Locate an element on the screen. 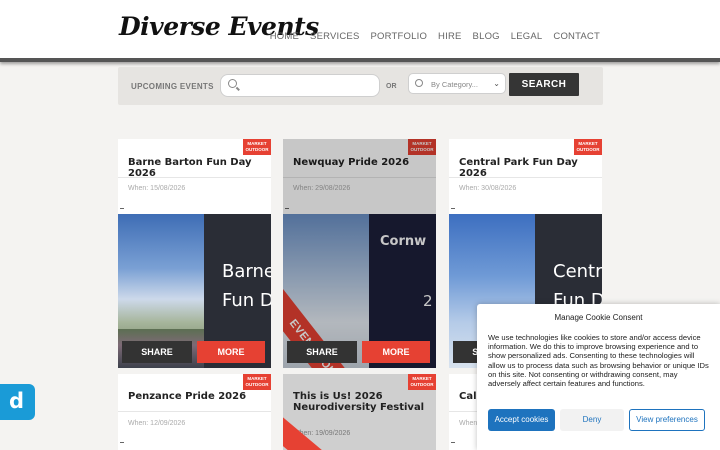 The image size is (720, 450). nav-blog: BLOG is located at coordinates (486, 36).